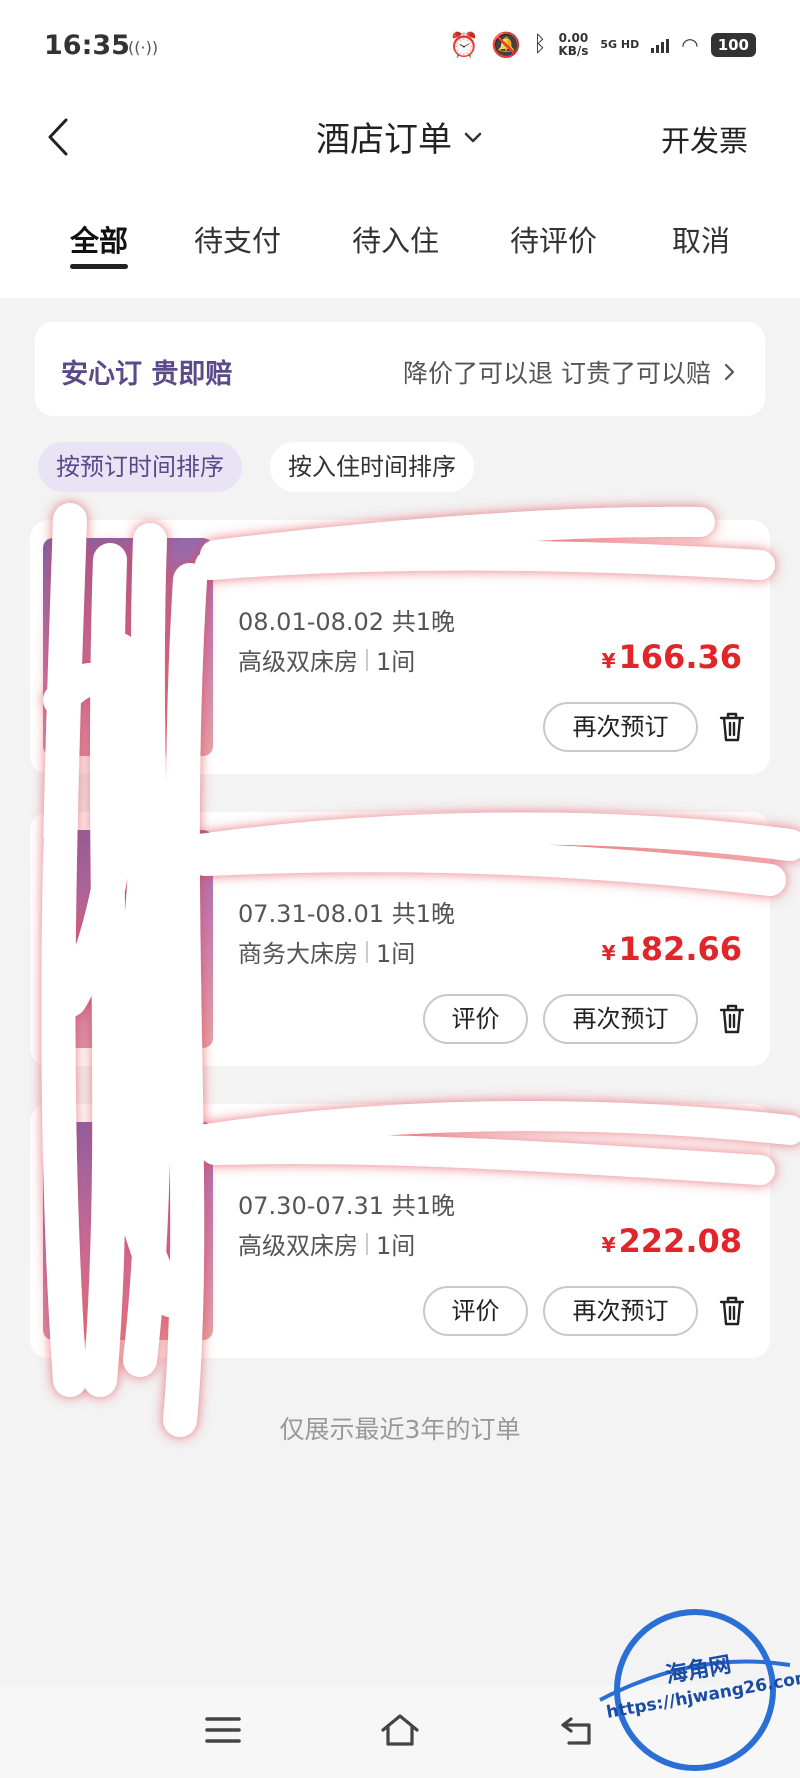 The image size is (800, 1778). What do you see at coordinates (557, 373) in the screenshot?
I see `banner-desc-text: 降价了可以退 订贵了可以赔` at bounding box center [557, 373].